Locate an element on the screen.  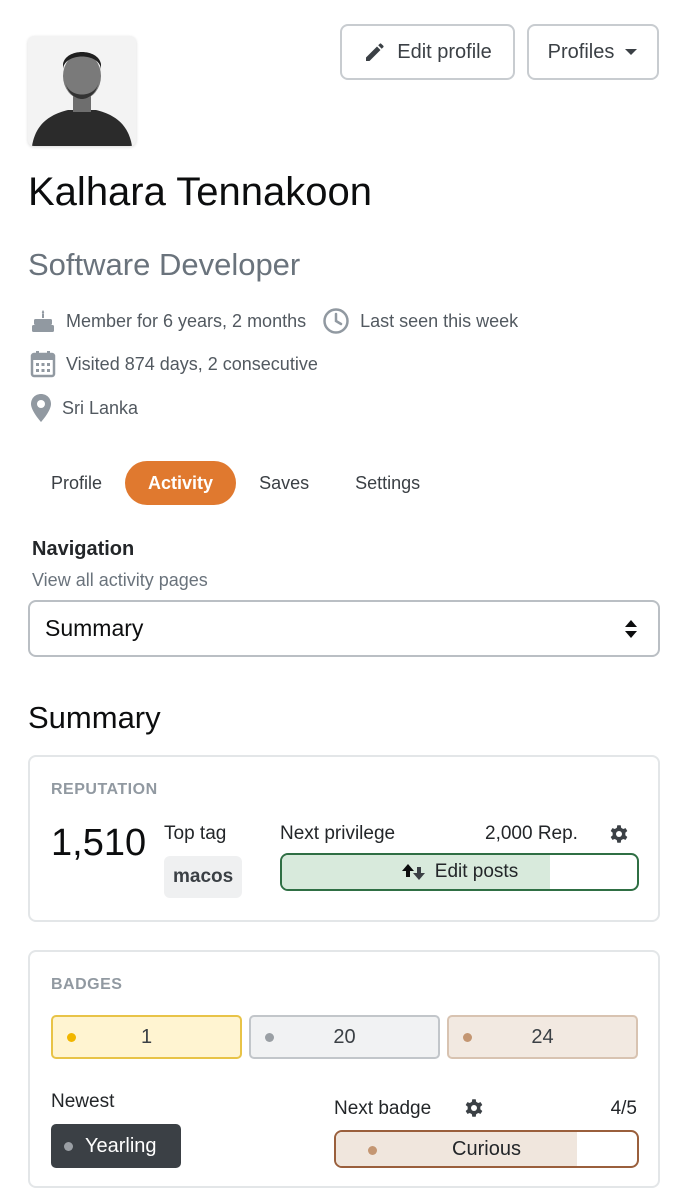
summary-title: Summary is located at coordinates (94, 717).